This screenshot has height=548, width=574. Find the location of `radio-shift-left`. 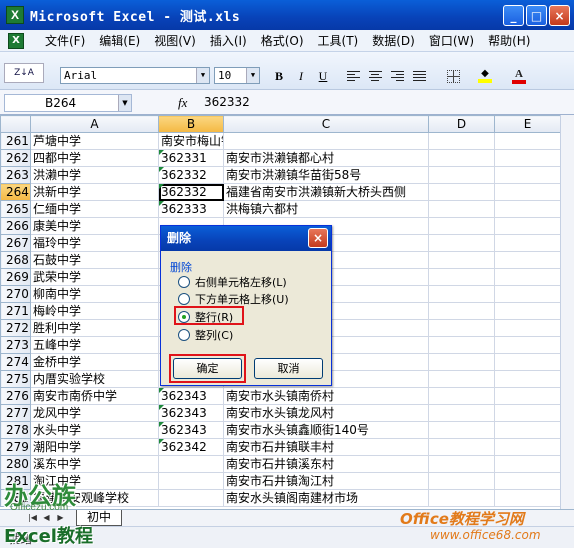

radio-shift-left is located at coordinates (184, 282).